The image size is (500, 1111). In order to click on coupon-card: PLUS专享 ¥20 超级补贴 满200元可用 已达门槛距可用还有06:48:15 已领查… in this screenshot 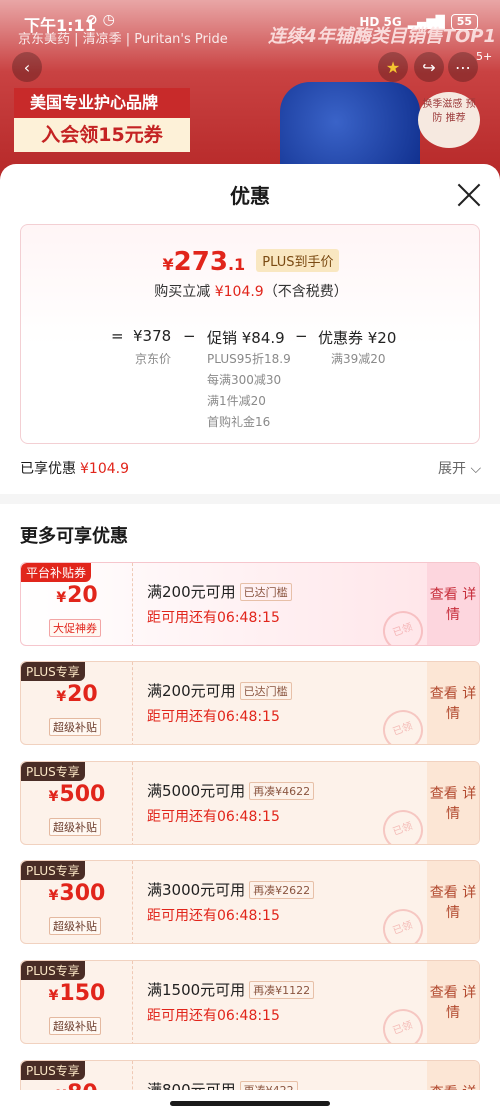, I will do `click(250, 703)`.